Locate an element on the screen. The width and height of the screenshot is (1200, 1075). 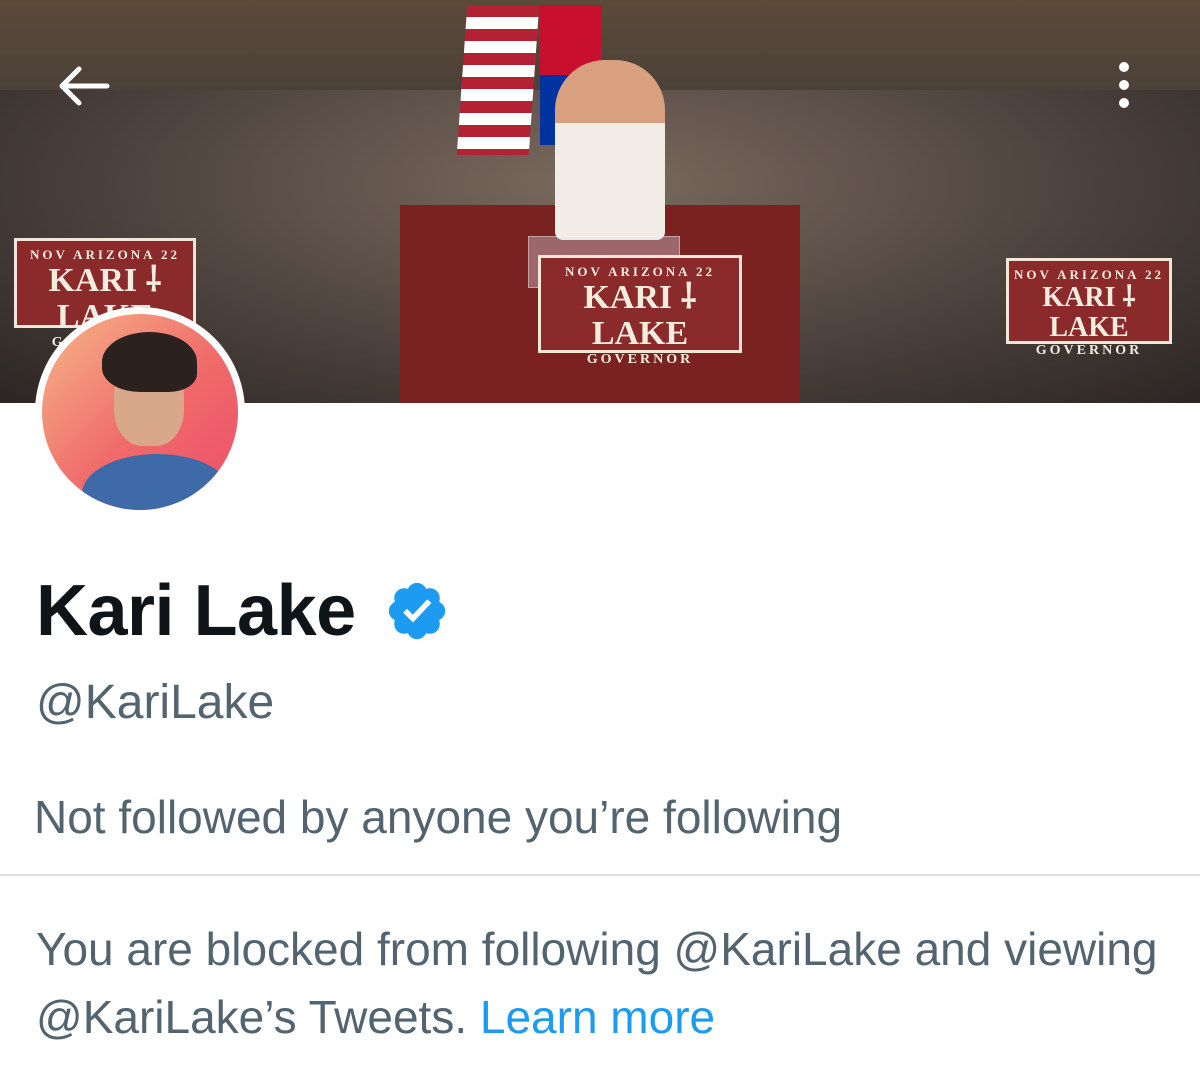
more-vertical-icon is located at coordinates (1124, 85).